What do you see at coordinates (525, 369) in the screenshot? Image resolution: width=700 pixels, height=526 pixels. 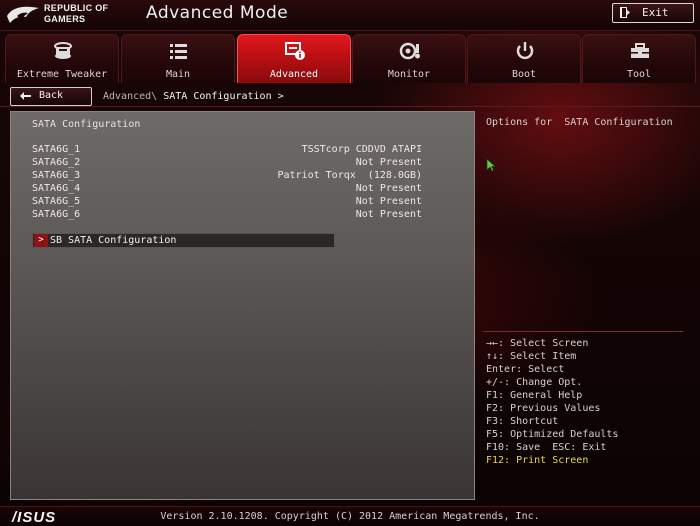 I see `key-hint: Enter: Select` at bounding box center [525, 369].